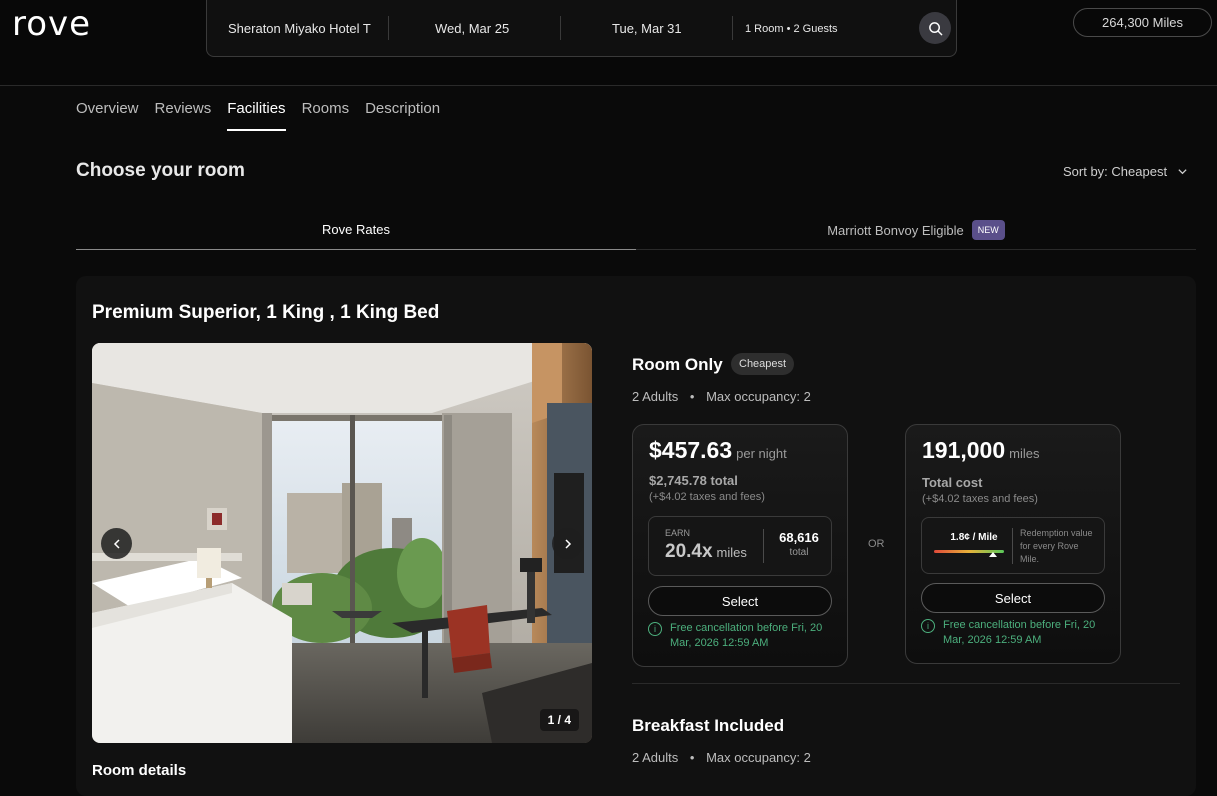  I want to click on chevron-right-icon, so click(567, 543).